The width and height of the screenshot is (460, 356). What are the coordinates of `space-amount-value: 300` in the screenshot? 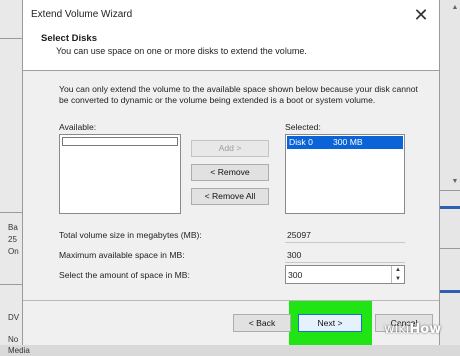 It's located at (295, 275).